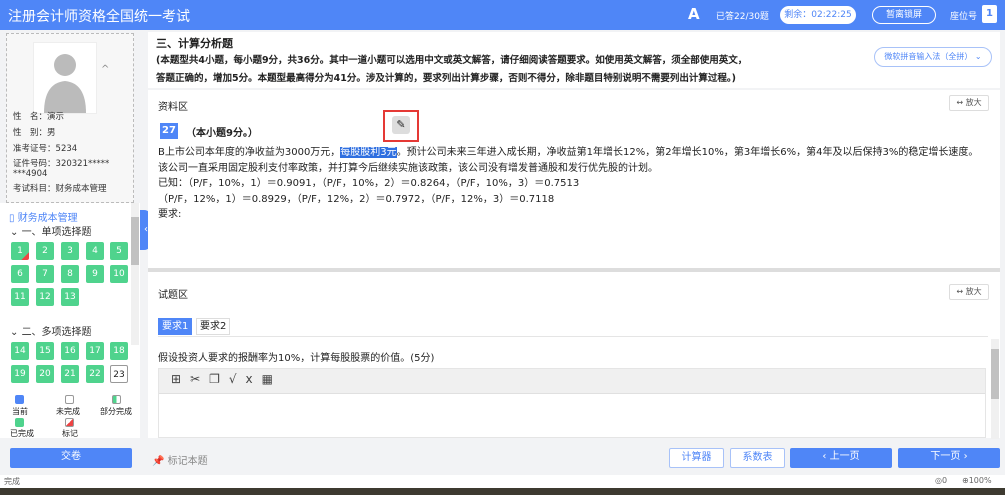 The image size is (1005, 495). I want to click on user-silhouette-icon, so click(65, 83).